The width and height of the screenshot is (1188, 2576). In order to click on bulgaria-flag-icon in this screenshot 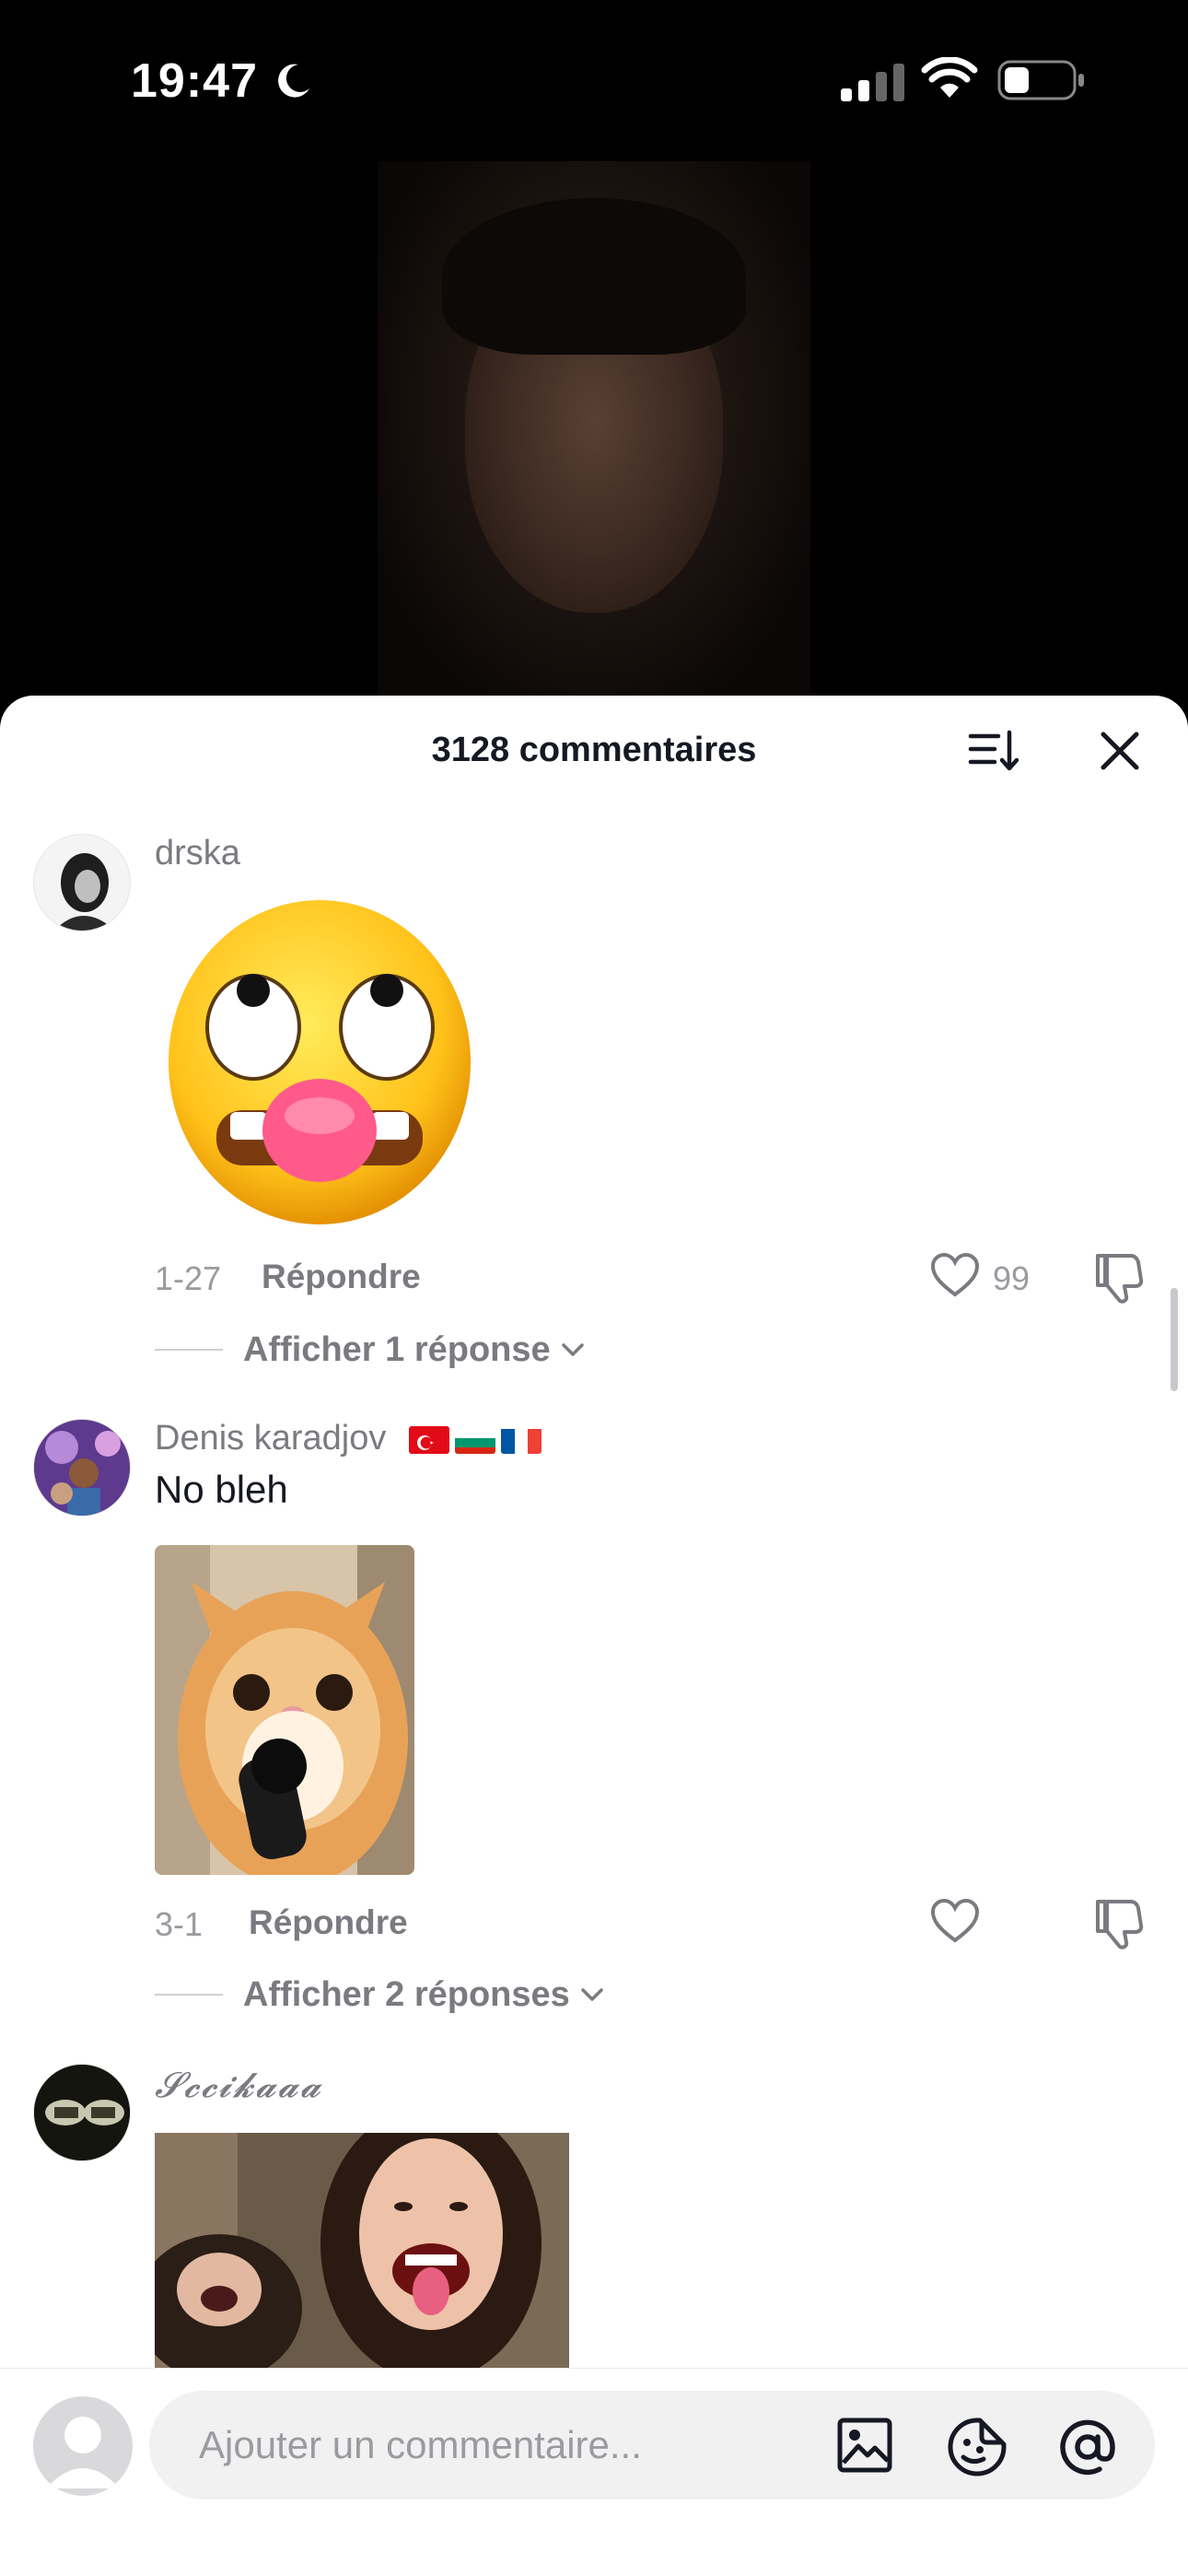, I will do `click(474, 1440)`.